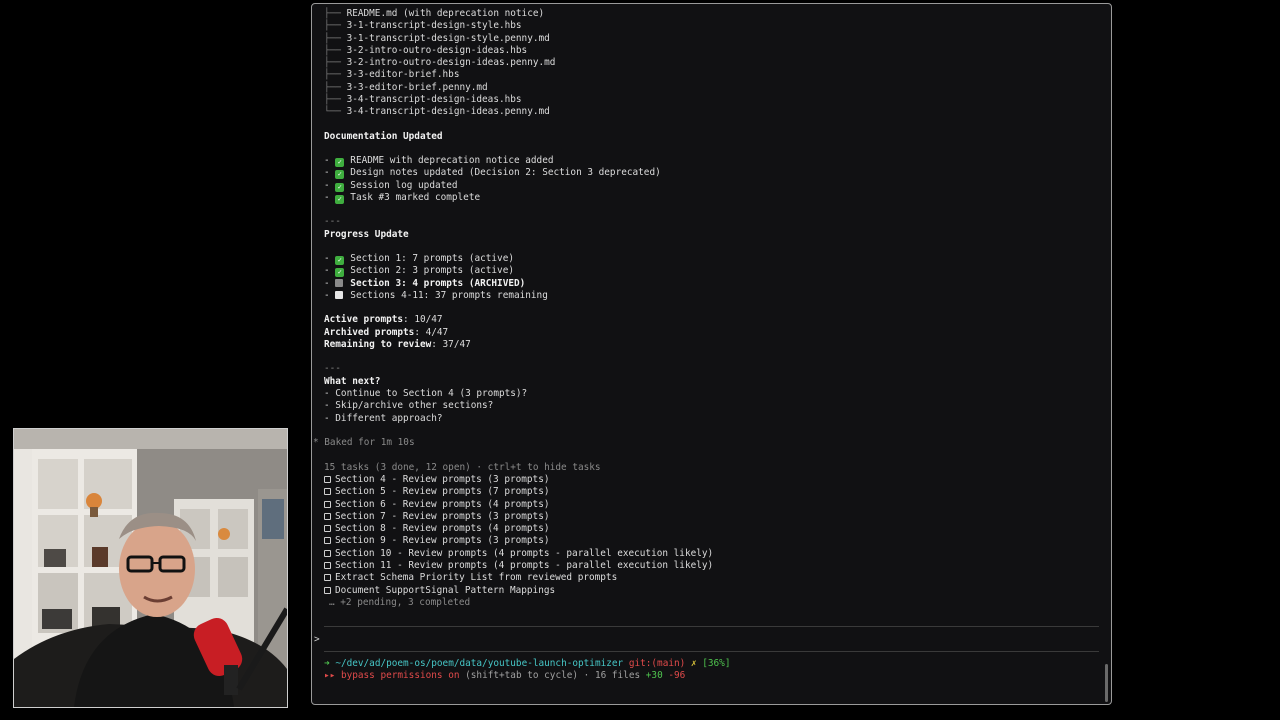  I want to click on git-branch: git:(main), so click(657, 663).